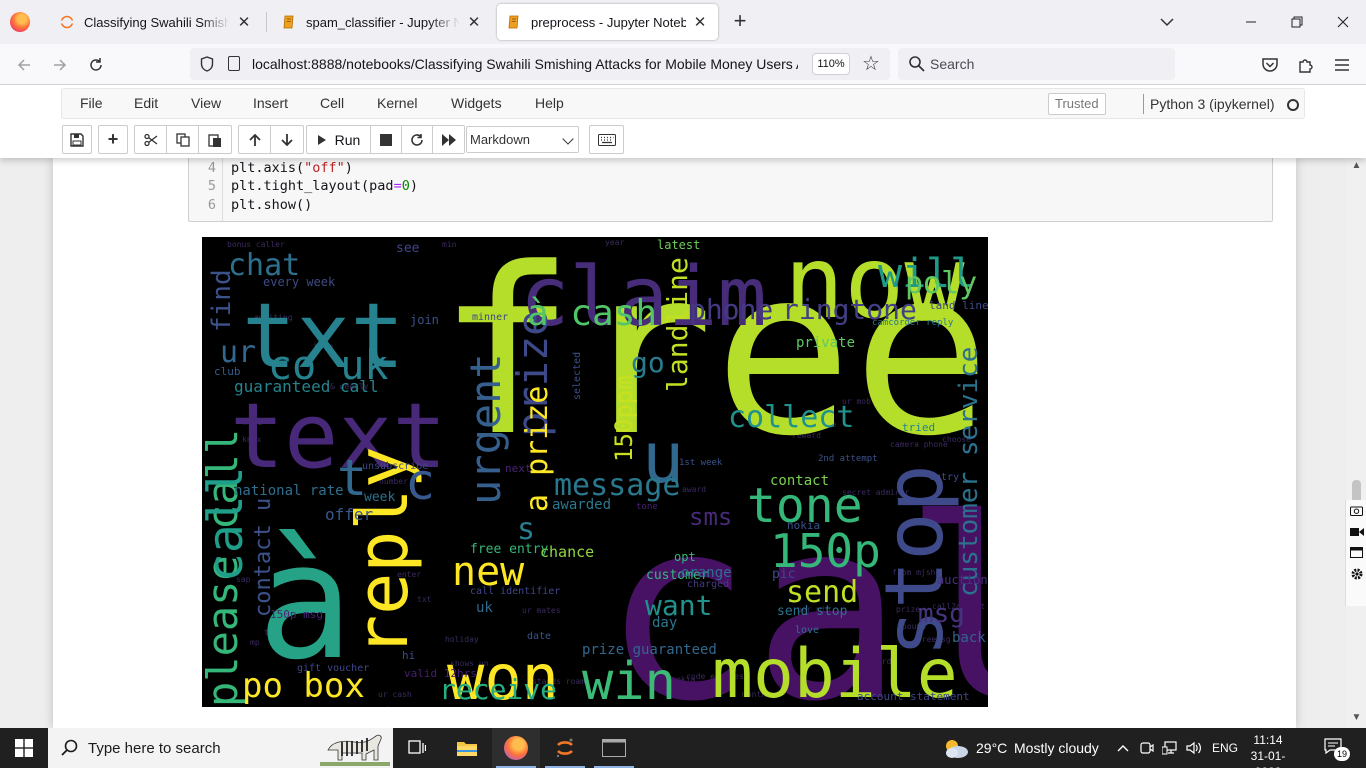  Describe the element at coordinates (871, 63) in the screenshot. I see `bookmark-star-icon: ☆` at that location.